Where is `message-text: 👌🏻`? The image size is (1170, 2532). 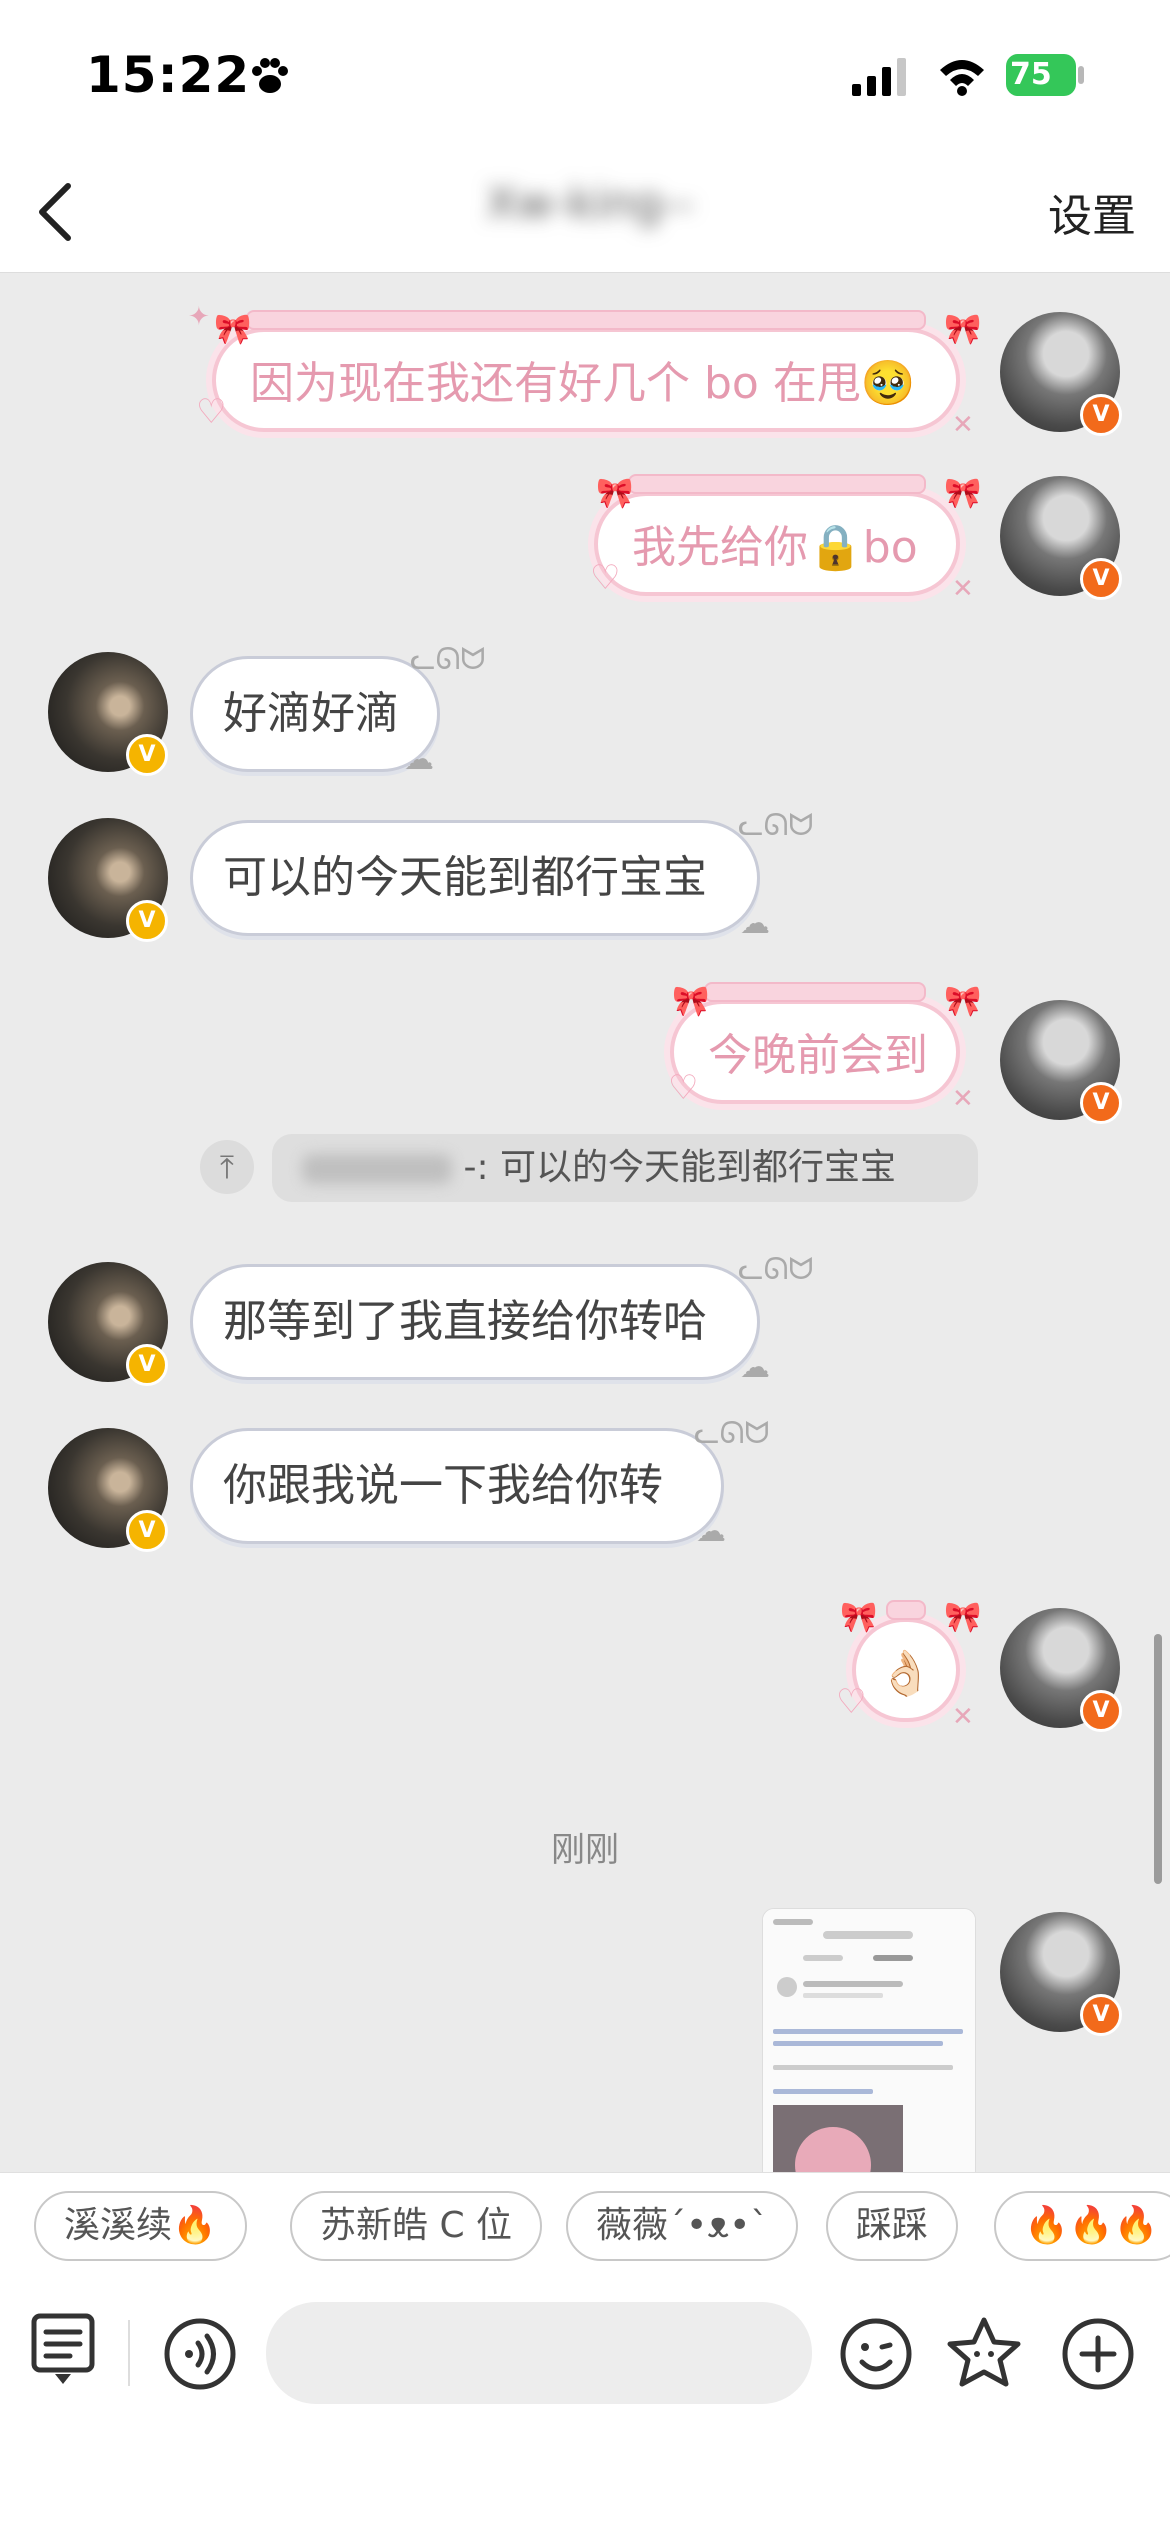 message-text: 👌🏻 is located at coordinates (905, 1673).